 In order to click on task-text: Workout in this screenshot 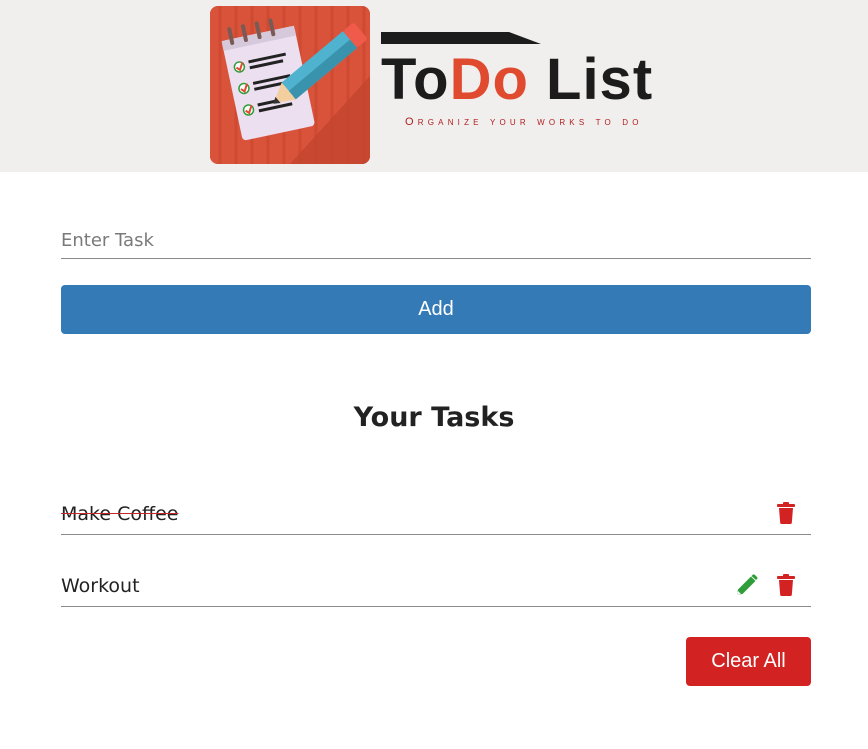, I will do `click(100, 586)`.